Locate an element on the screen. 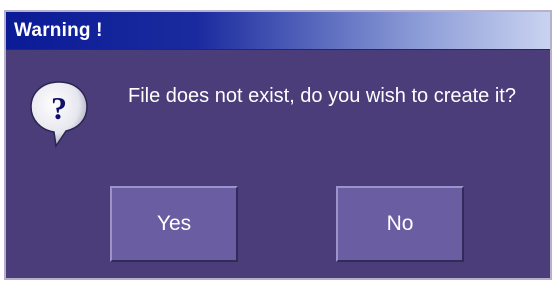 The width and height of the screenshot is (557, 285). no-button: No is located at coordinates (400, 224).